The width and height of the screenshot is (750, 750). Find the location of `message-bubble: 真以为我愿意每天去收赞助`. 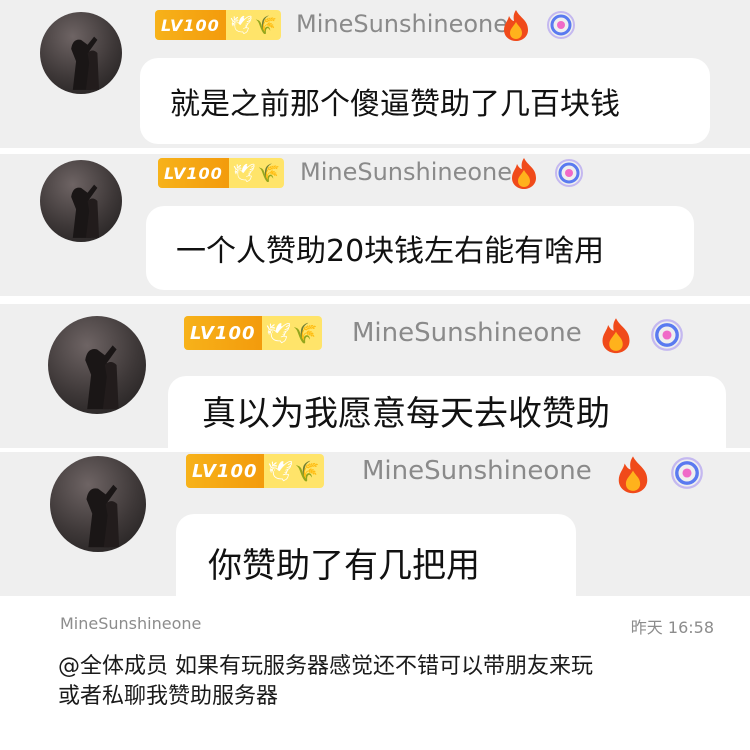

message-bubble: 真以为我愿意每天去收赞助 is located at coordinates (447, 412).